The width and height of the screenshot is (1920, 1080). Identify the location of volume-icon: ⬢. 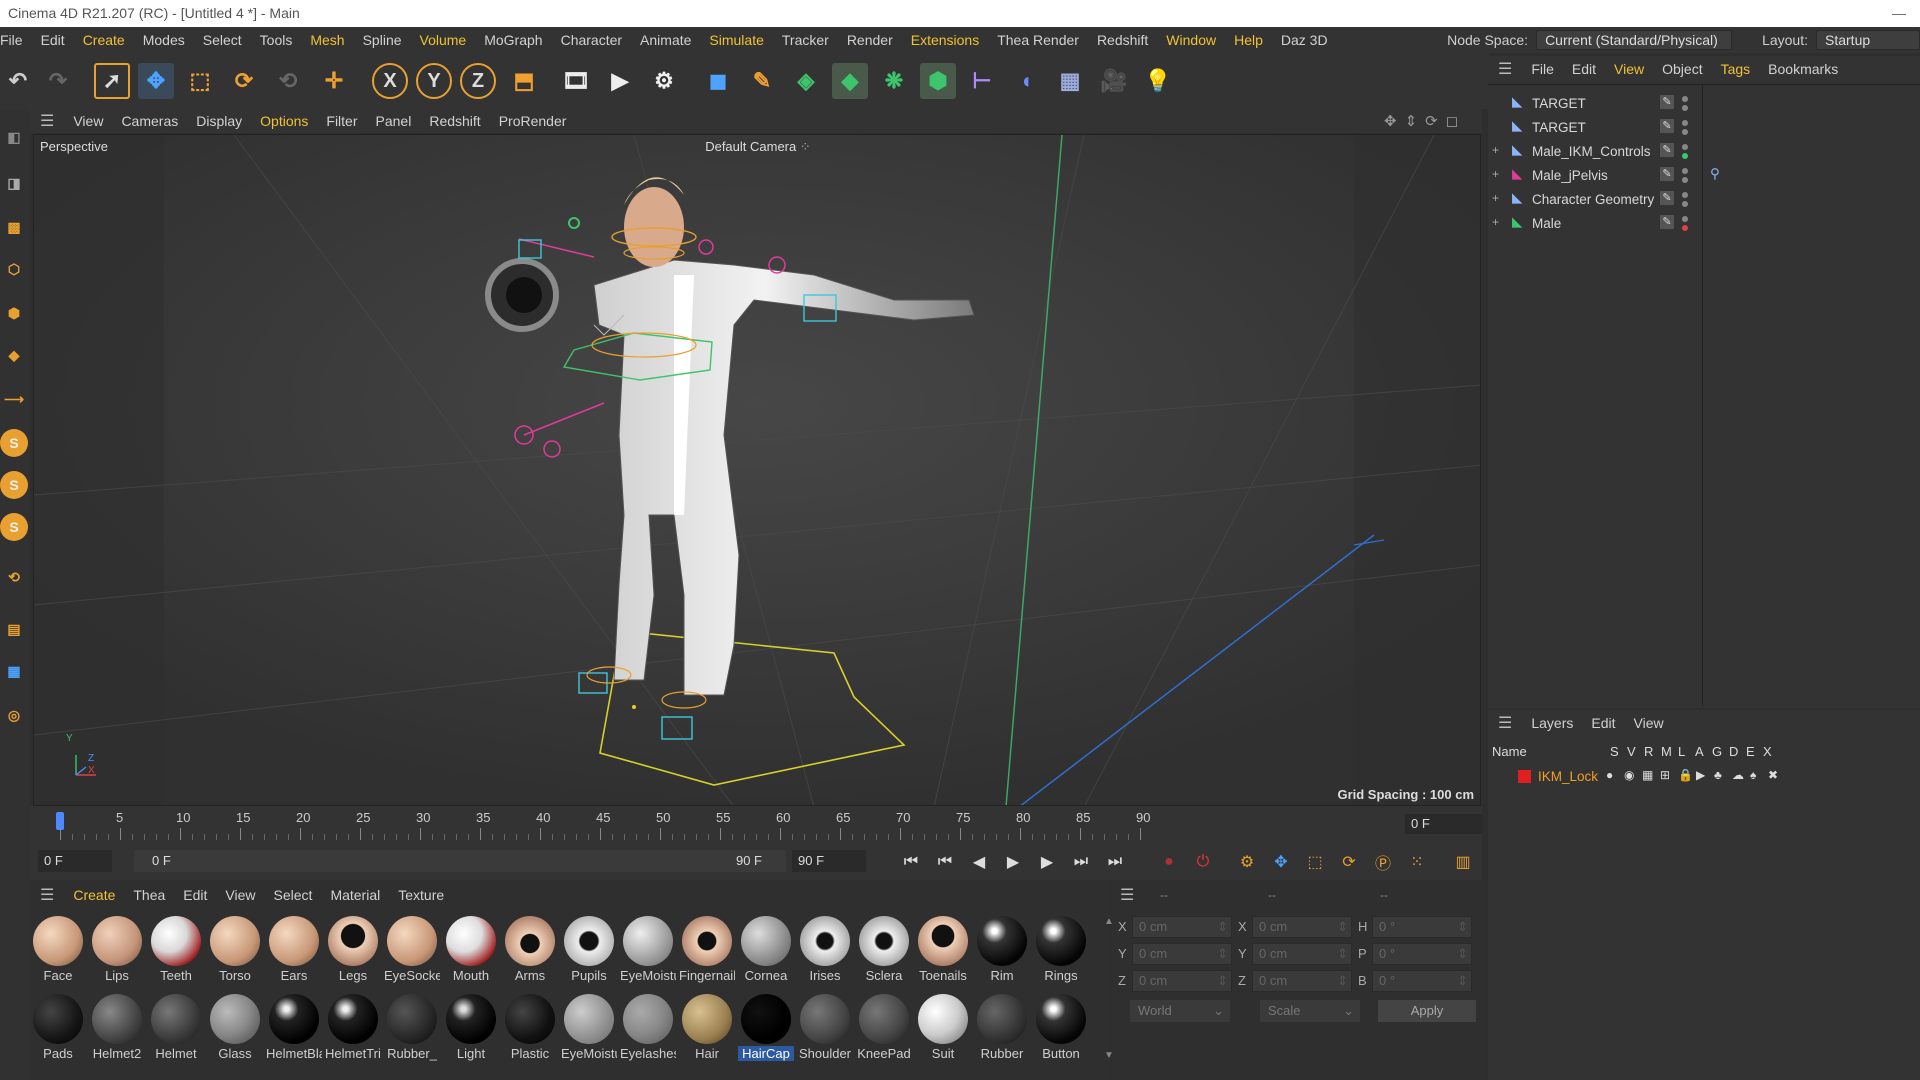
(938, 81).